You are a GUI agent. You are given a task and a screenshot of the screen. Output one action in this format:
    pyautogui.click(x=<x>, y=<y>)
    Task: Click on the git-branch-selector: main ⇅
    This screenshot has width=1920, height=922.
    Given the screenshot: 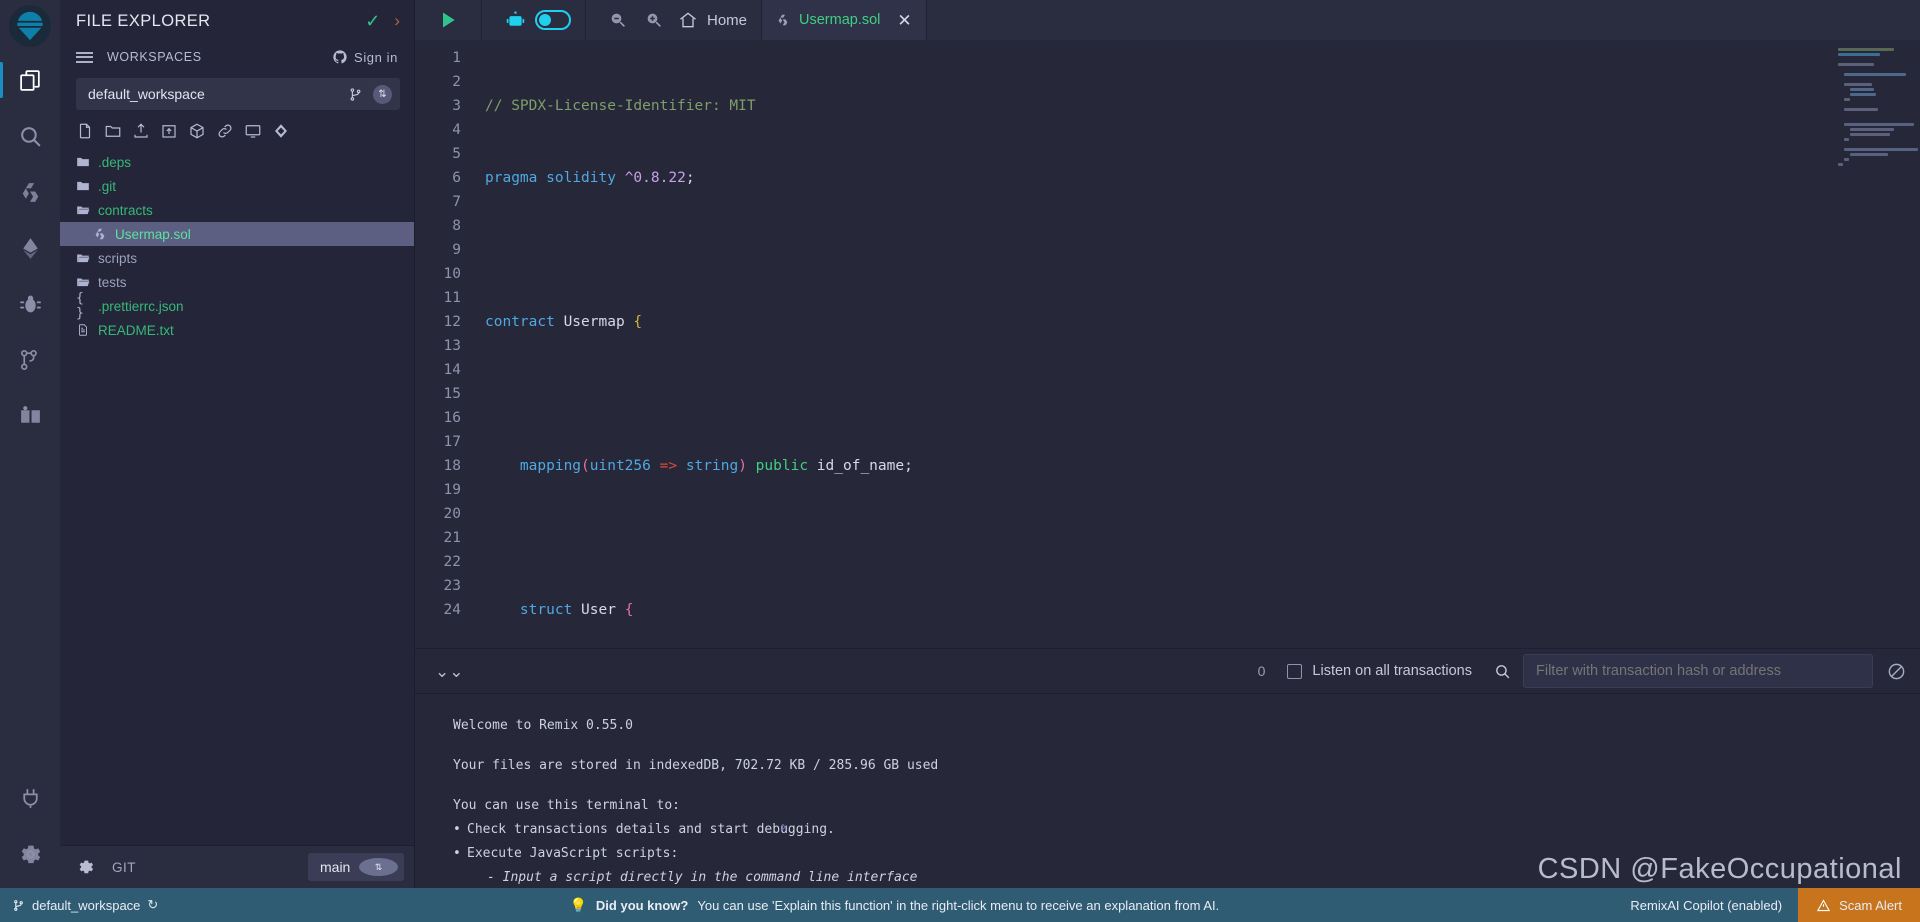 What is the action you would take?
    pyautogui.click(x=356, y=867)
    